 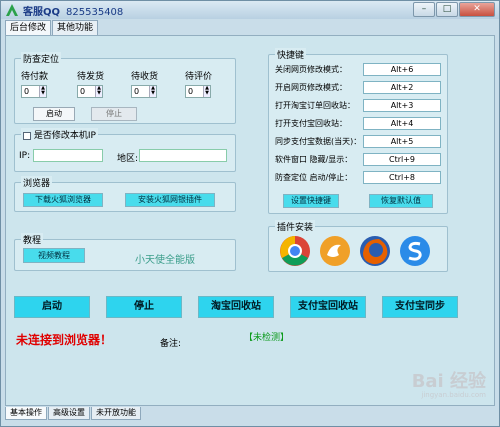 What do you see at coordinates (12, 10) in the screenshot?
I see `app-icon` at bounding box center [12, 10].